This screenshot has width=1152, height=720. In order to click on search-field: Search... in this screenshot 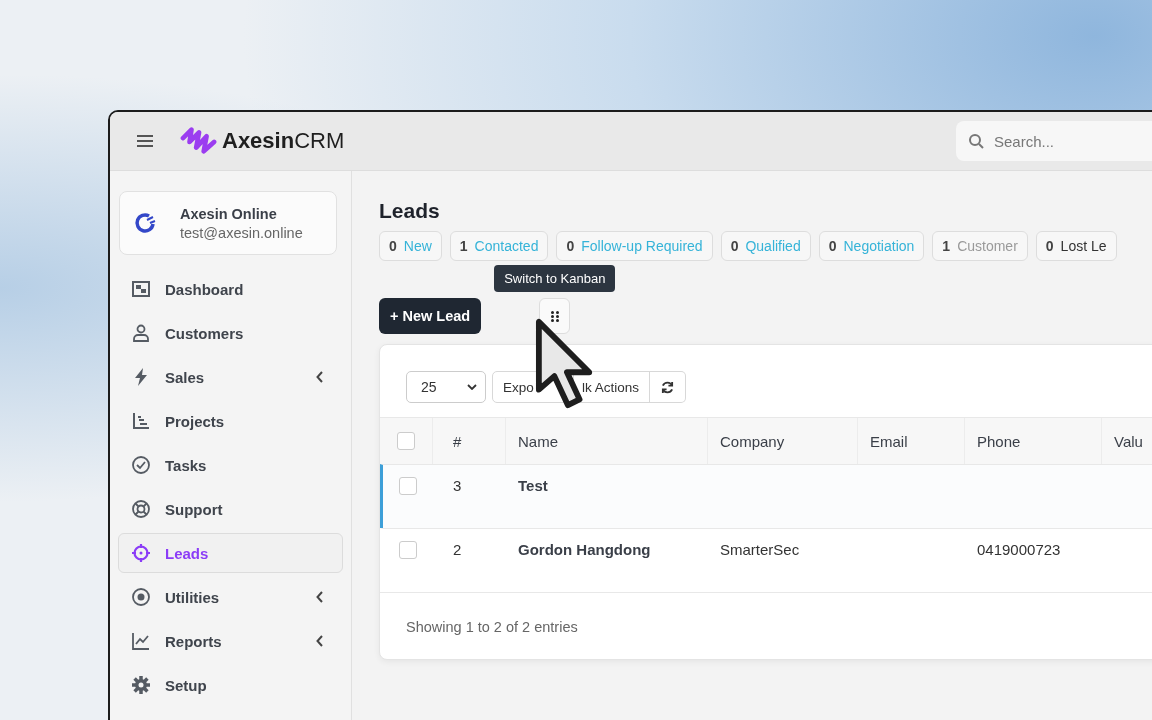, I will do `click(1054, 141)`.